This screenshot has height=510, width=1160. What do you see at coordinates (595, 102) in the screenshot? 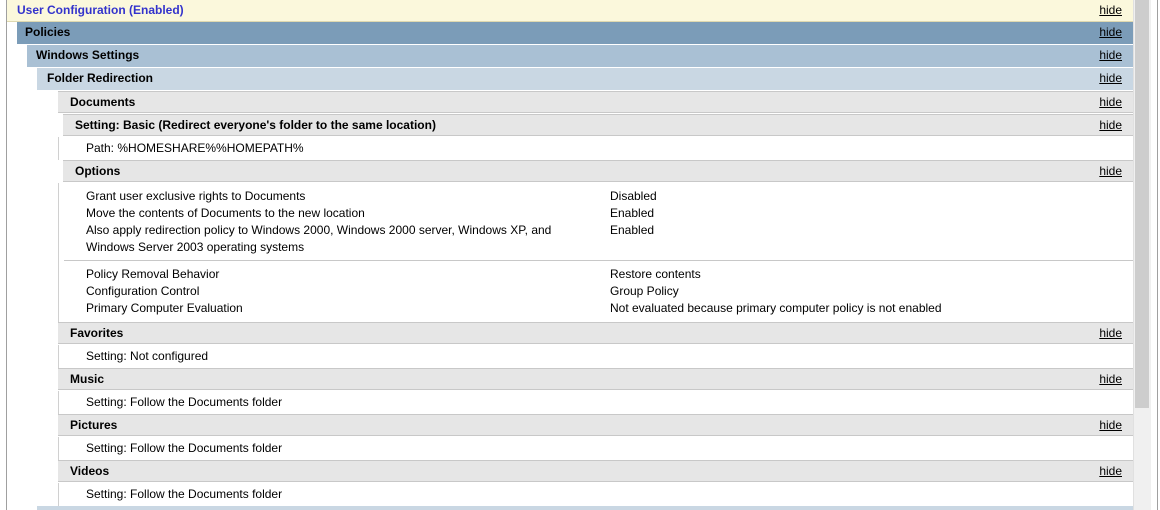
I see `section-documents: Documents hide` at bounding box center [595, 102].